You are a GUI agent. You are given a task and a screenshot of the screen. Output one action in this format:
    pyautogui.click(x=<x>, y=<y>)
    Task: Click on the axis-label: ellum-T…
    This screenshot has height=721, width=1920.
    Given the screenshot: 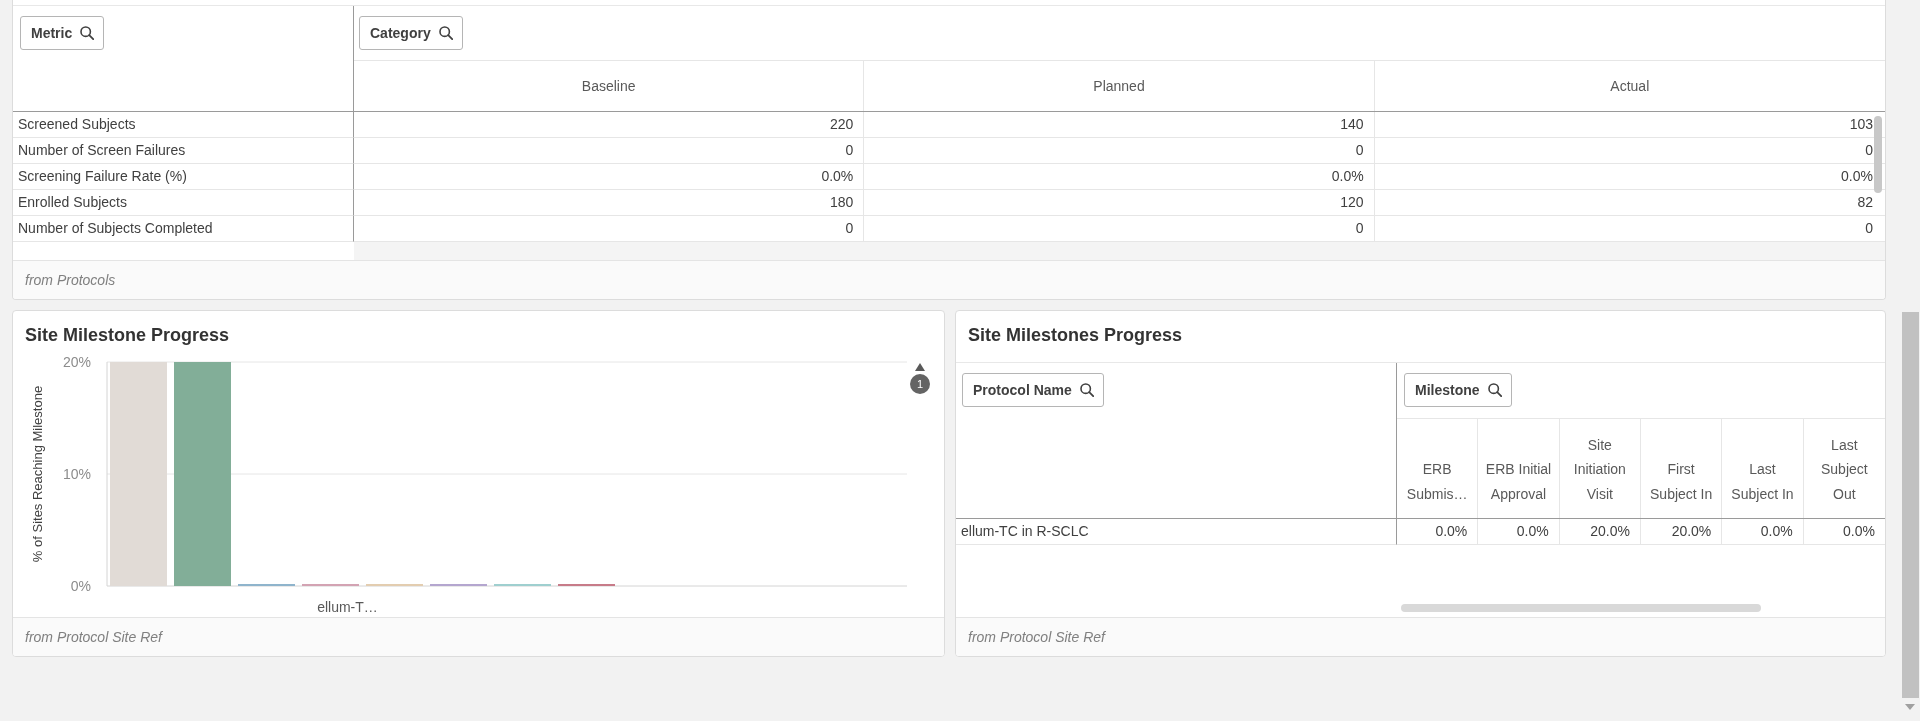 What is the action you would take?
    pyautogui.click(x=347, y=607)
    